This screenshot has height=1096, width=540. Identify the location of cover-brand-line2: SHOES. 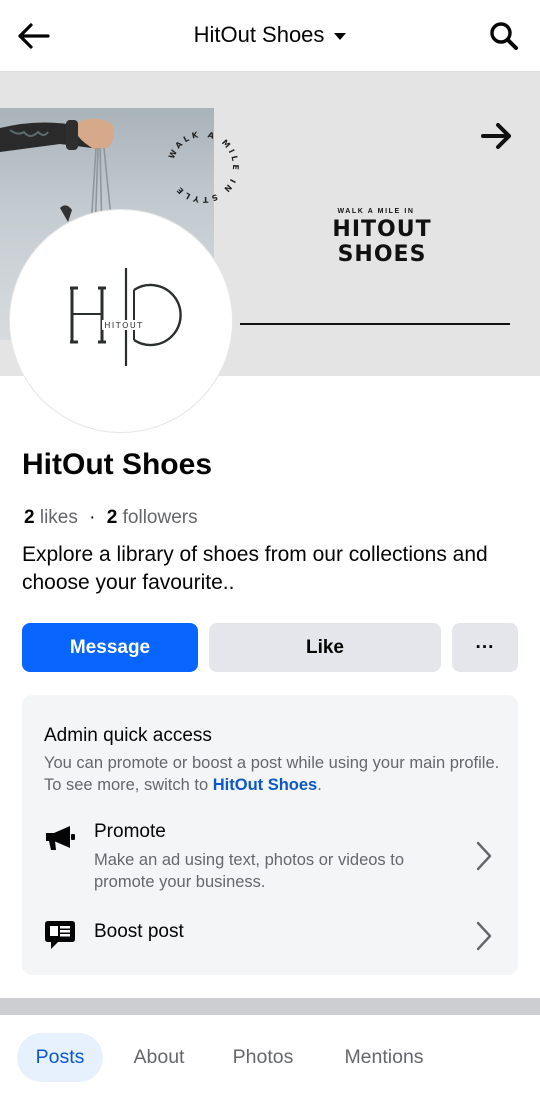
(382, 254).